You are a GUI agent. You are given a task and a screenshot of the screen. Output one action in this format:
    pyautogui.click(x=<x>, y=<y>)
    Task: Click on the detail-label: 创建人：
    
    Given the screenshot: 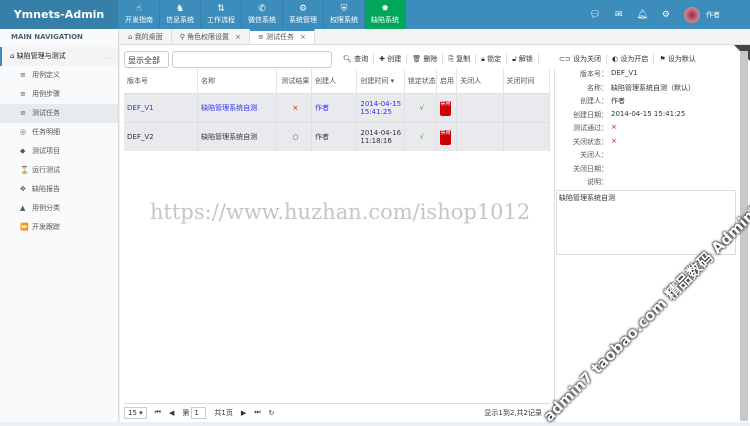 What is the action you would take?
    pyautogui.click(x=594, y=101)
    